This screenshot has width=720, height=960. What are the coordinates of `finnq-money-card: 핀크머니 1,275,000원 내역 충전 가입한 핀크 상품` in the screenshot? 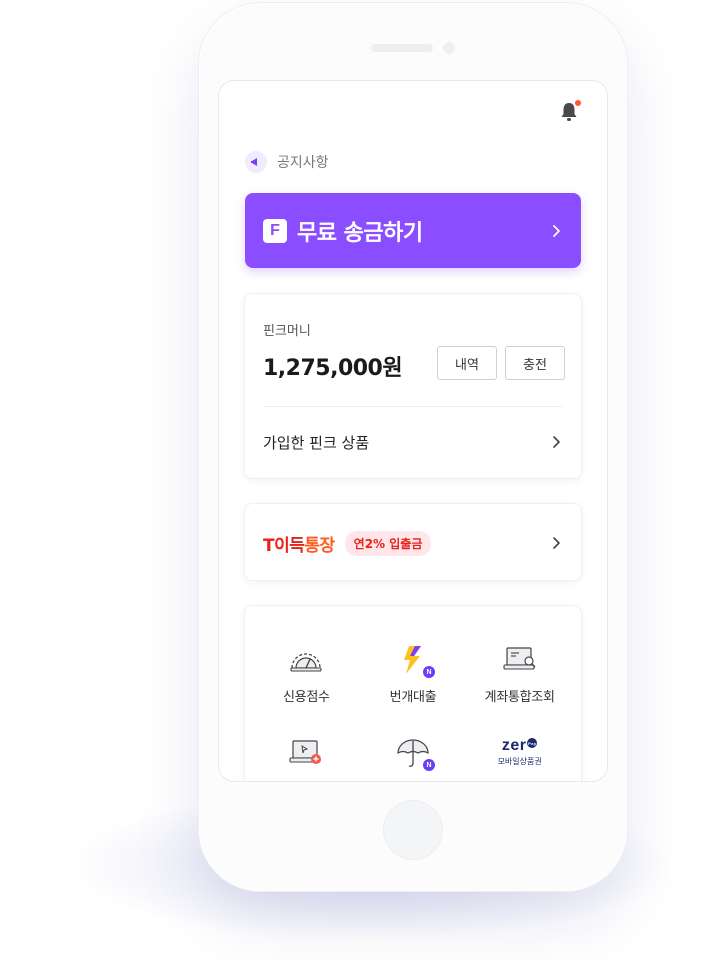 It's located at (413, 386).